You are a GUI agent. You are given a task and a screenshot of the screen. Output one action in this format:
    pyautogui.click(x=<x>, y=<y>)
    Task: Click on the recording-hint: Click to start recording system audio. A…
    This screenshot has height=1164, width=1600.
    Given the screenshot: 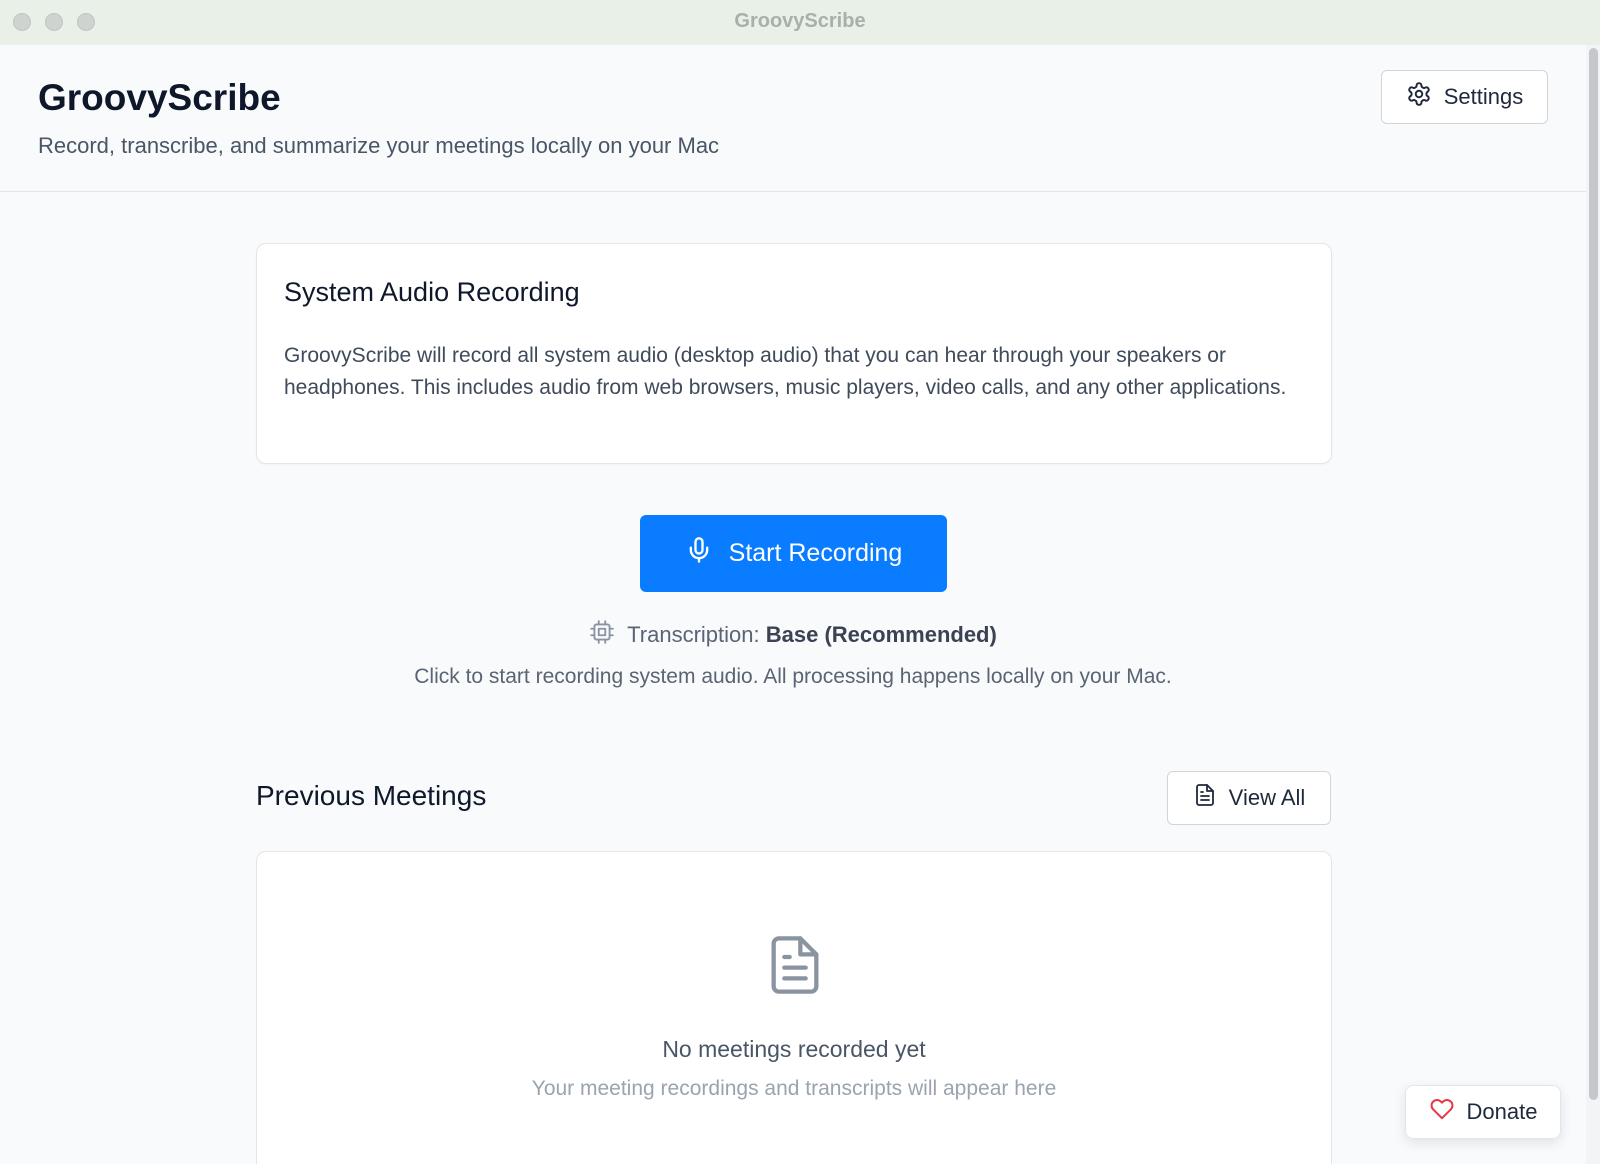 What is the action you would take?
    pyautogui.click(x=793, y=676)
    